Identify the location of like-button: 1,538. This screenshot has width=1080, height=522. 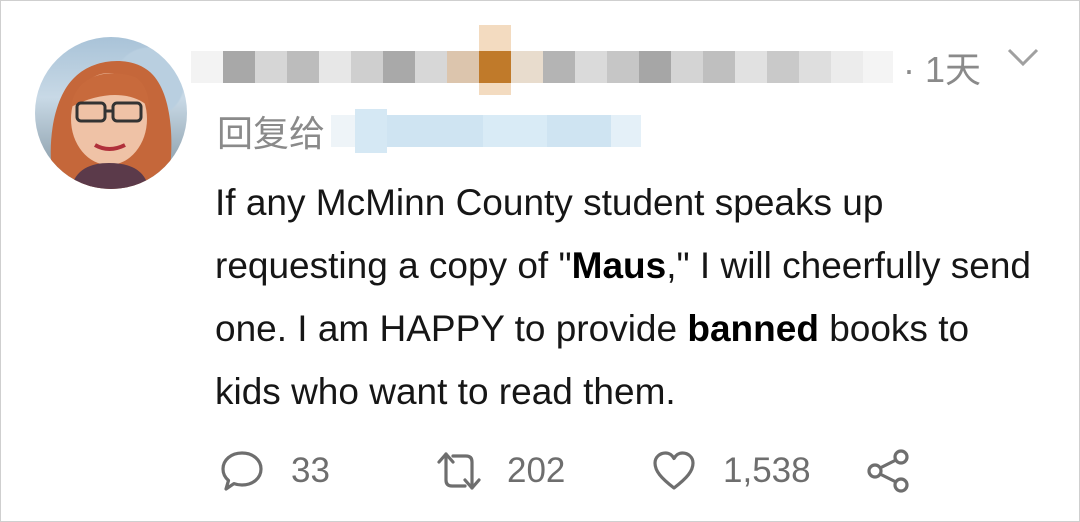
(731, 471).